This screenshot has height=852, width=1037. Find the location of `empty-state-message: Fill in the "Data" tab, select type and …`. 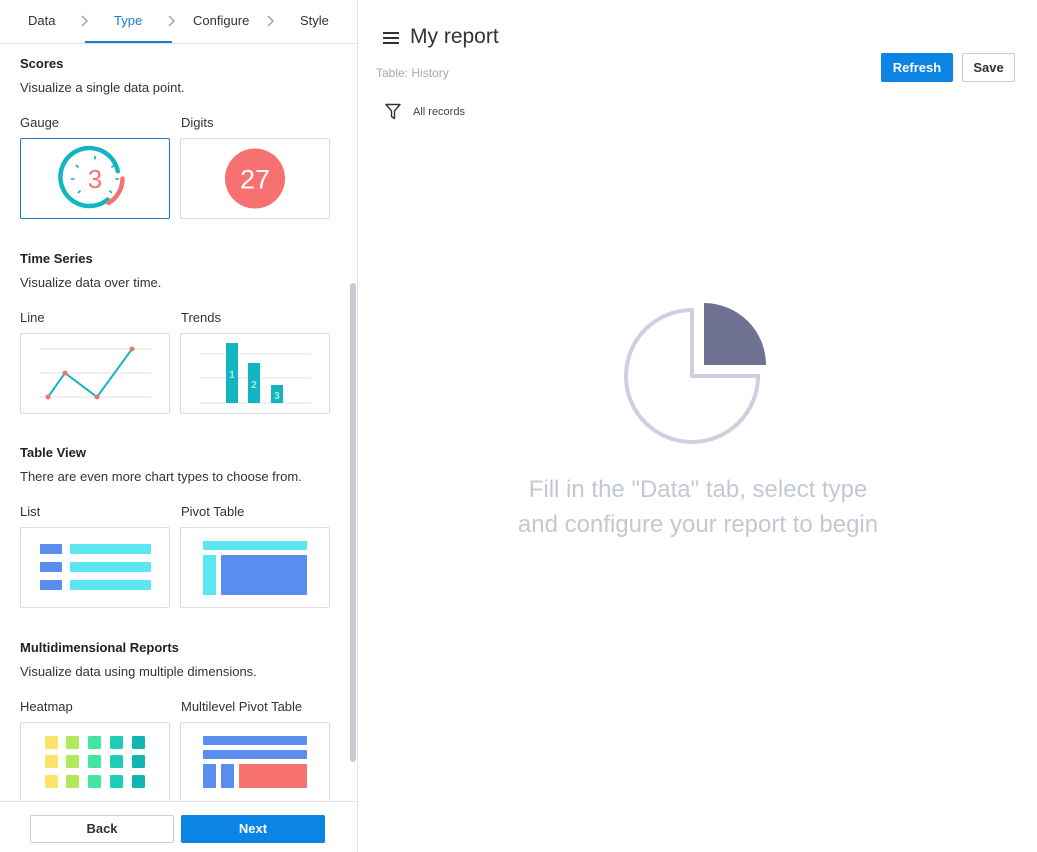

empty-state-message: Fill in the "Data" tab, select type and … is located at coordinates (698, 507).